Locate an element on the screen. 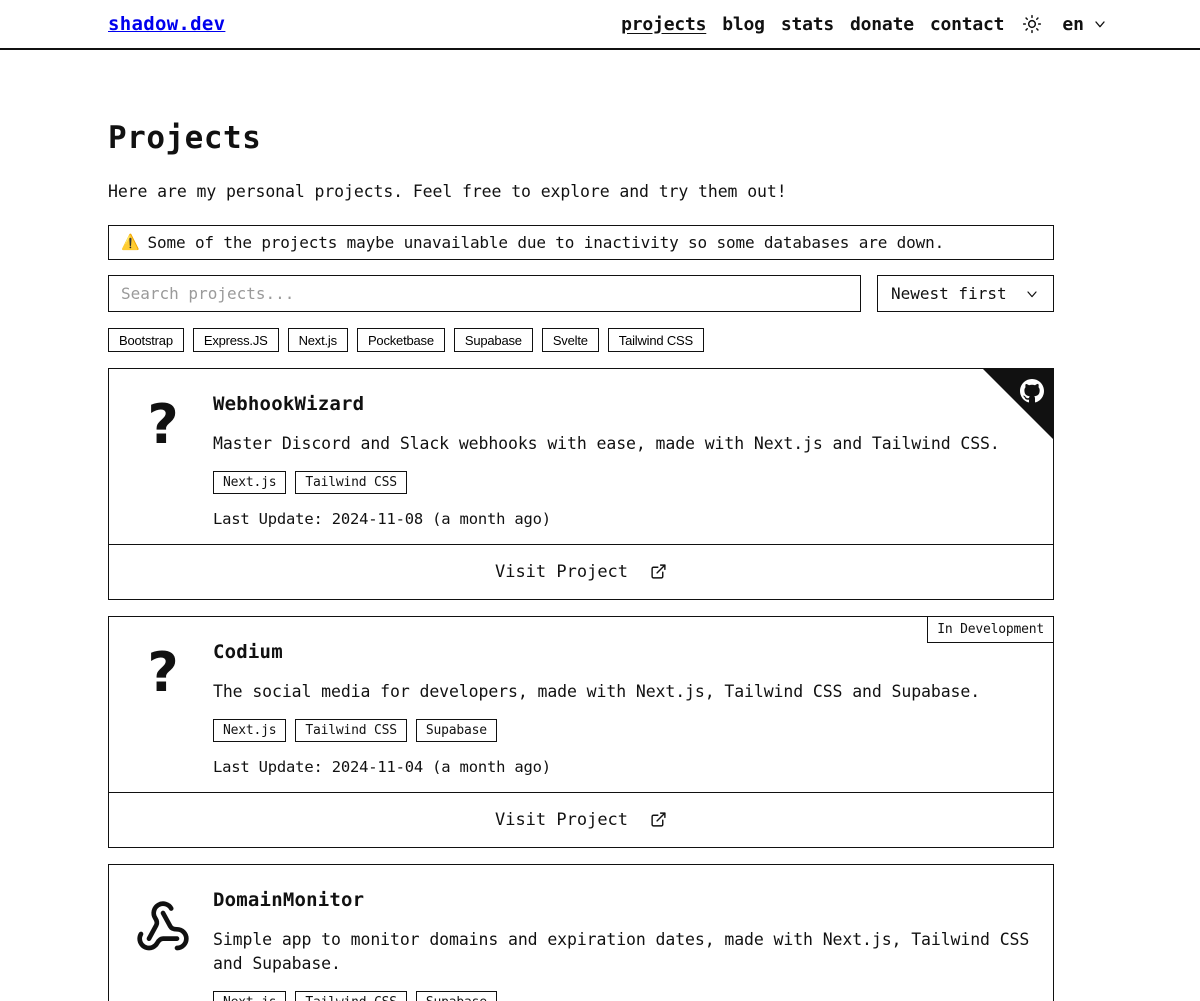 The height and width of the screenshot is (1001, 1200). sort-select: Newest first is located at coordinates (965, 293).